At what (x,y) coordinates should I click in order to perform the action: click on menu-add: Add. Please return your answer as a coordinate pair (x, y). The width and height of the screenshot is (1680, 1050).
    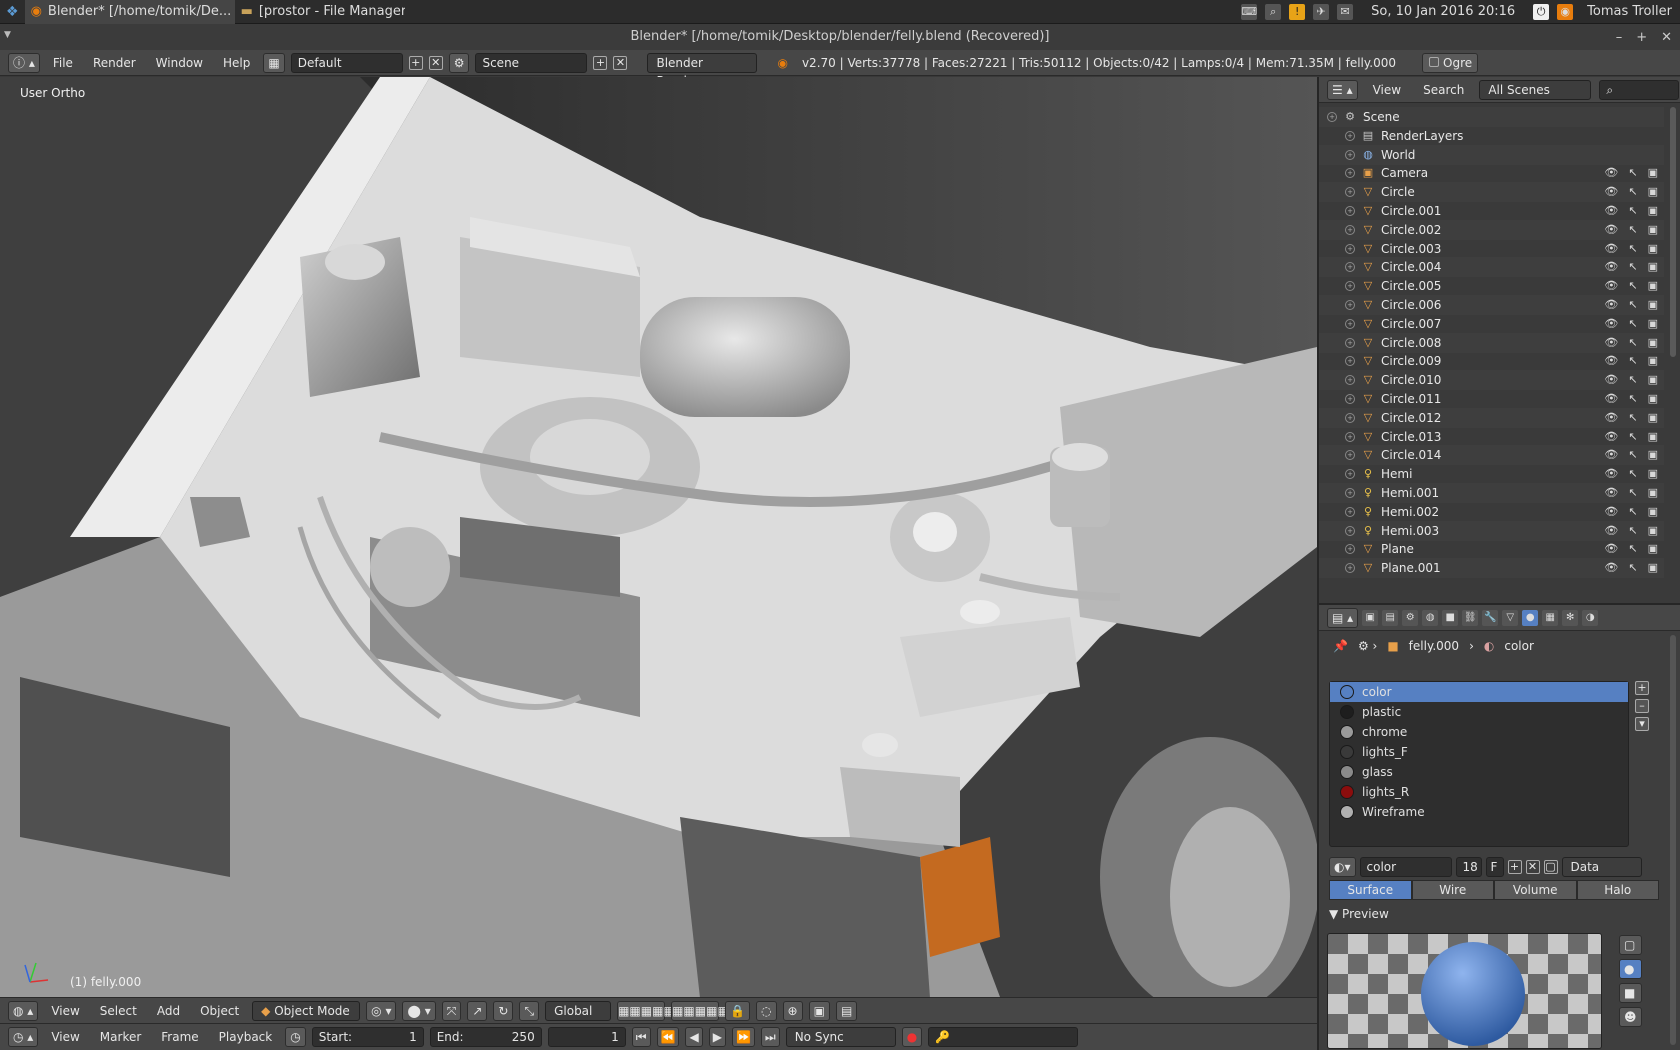
    Looking at the image, I should click on (168, 1011).